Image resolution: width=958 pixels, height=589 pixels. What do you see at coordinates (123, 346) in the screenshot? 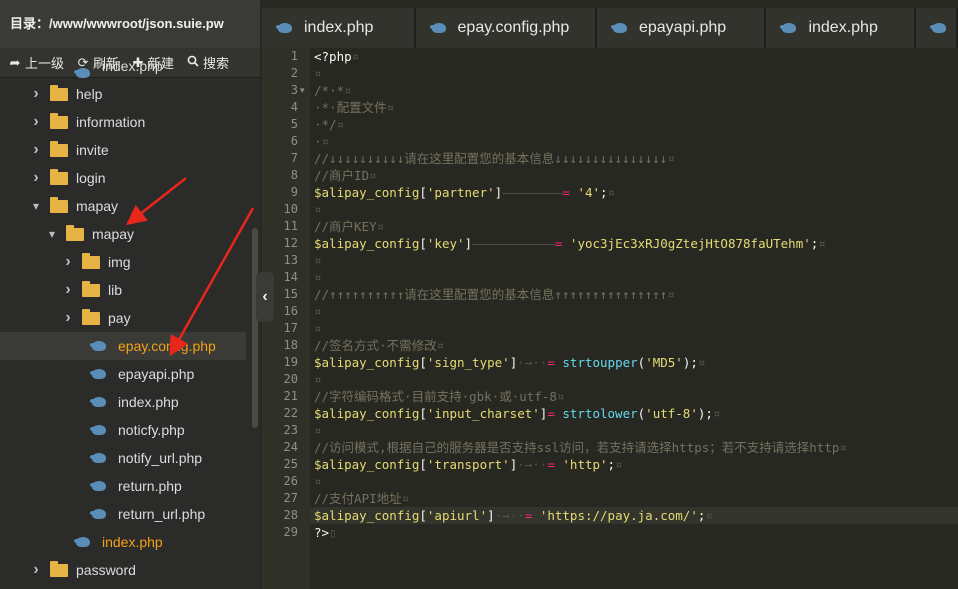
I see `tree-file-item: epay.config.php` at bounding box center [123, 346].